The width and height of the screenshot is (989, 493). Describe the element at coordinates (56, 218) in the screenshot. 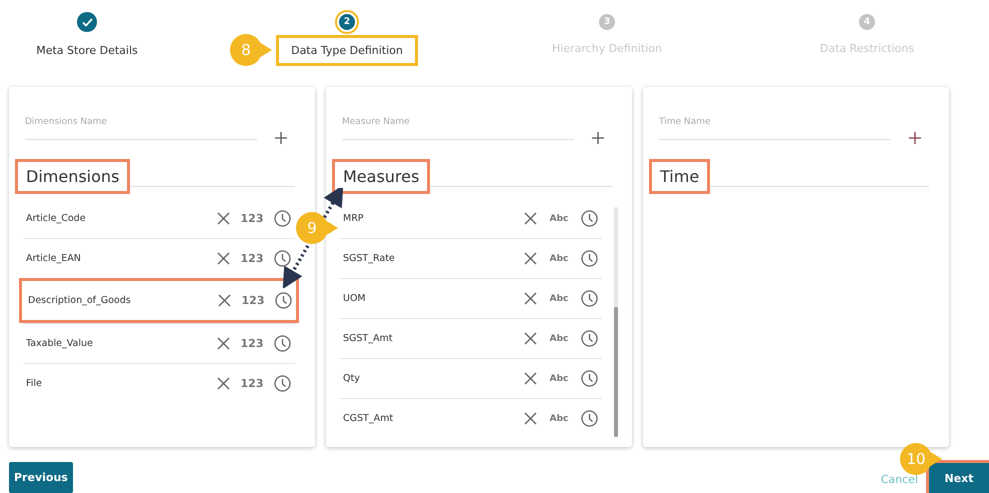

I see `field-name: Article_Code` at that location.